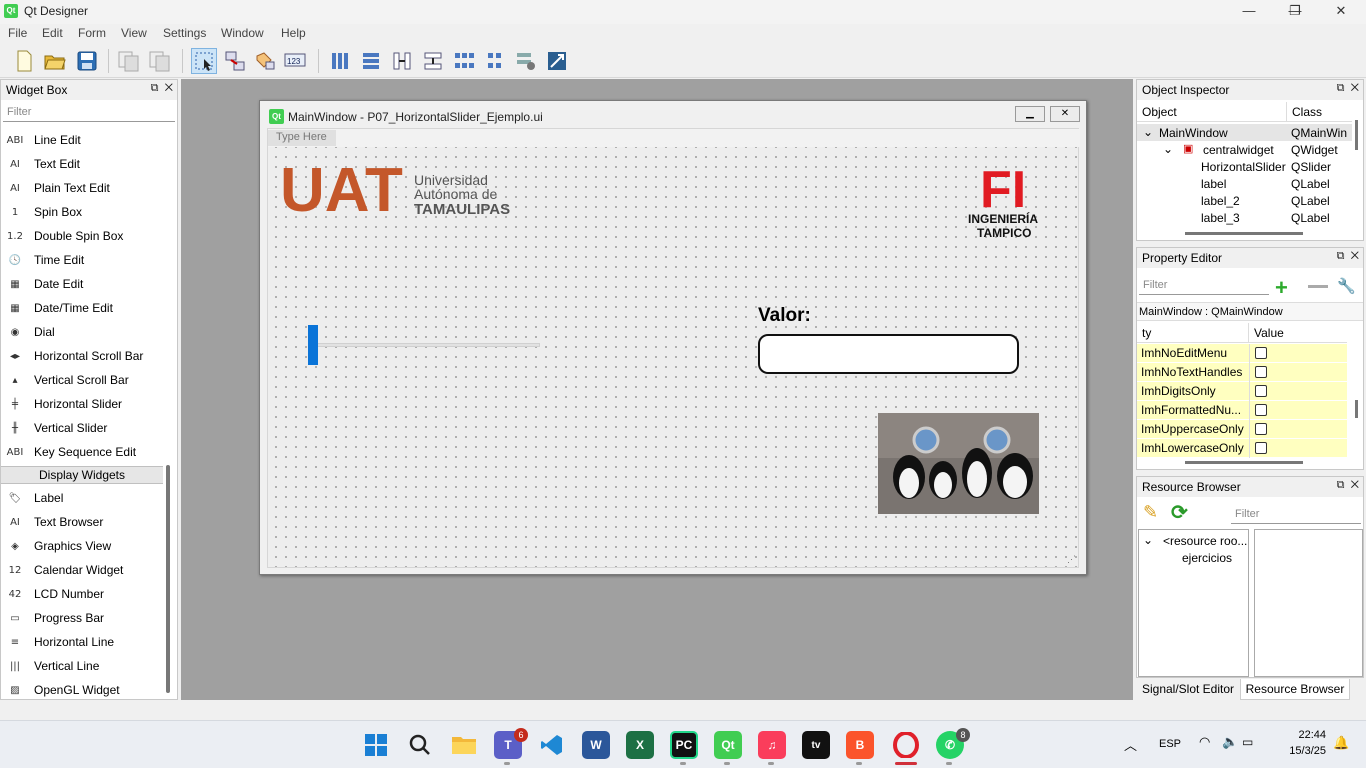 The height and width of the screenshot is (768, 1366). I want to click on slider-groove, so click(424, 345).